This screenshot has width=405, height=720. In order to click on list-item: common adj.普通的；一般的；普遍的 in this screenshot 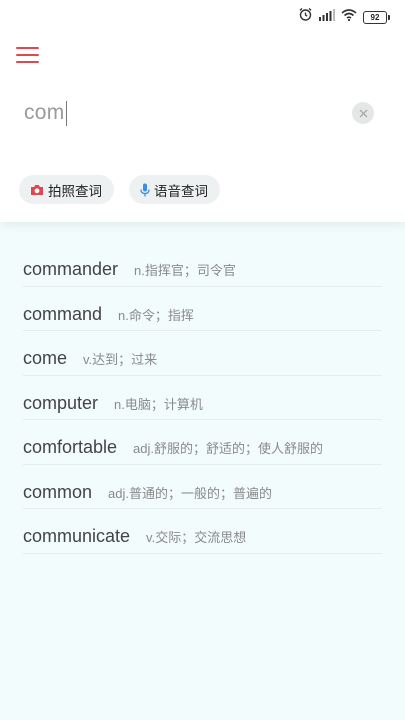, I will do `click(202, 487)`.